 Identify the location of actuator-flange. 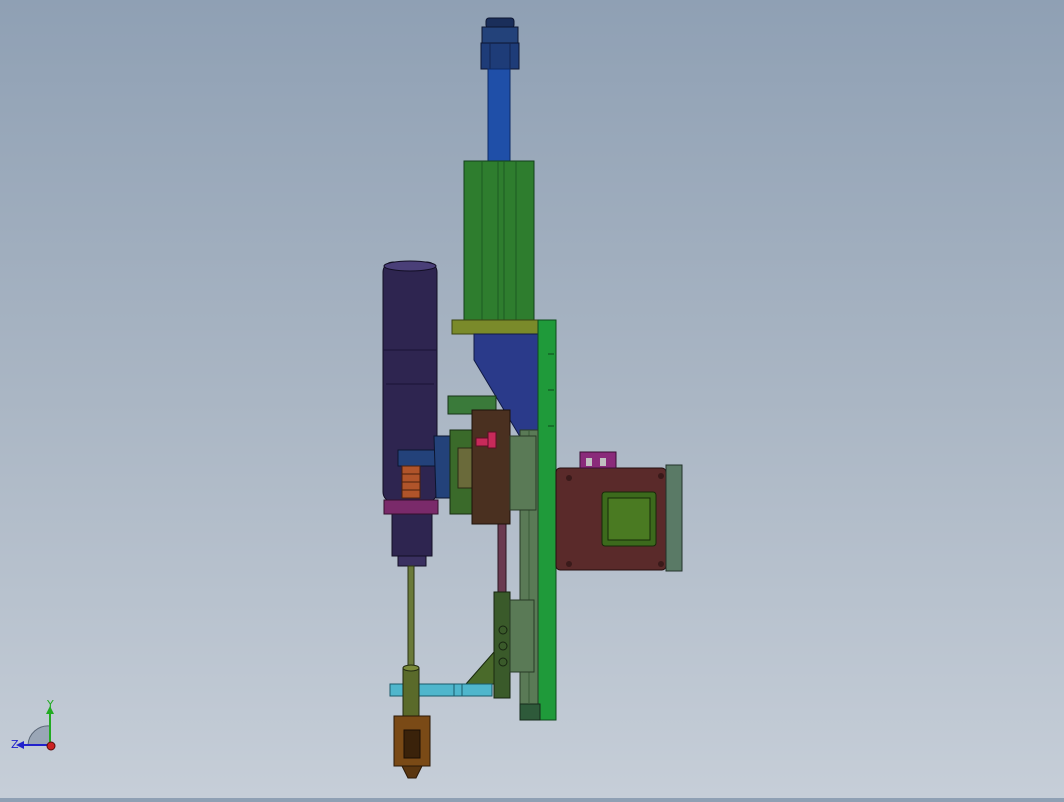
(497, 327).